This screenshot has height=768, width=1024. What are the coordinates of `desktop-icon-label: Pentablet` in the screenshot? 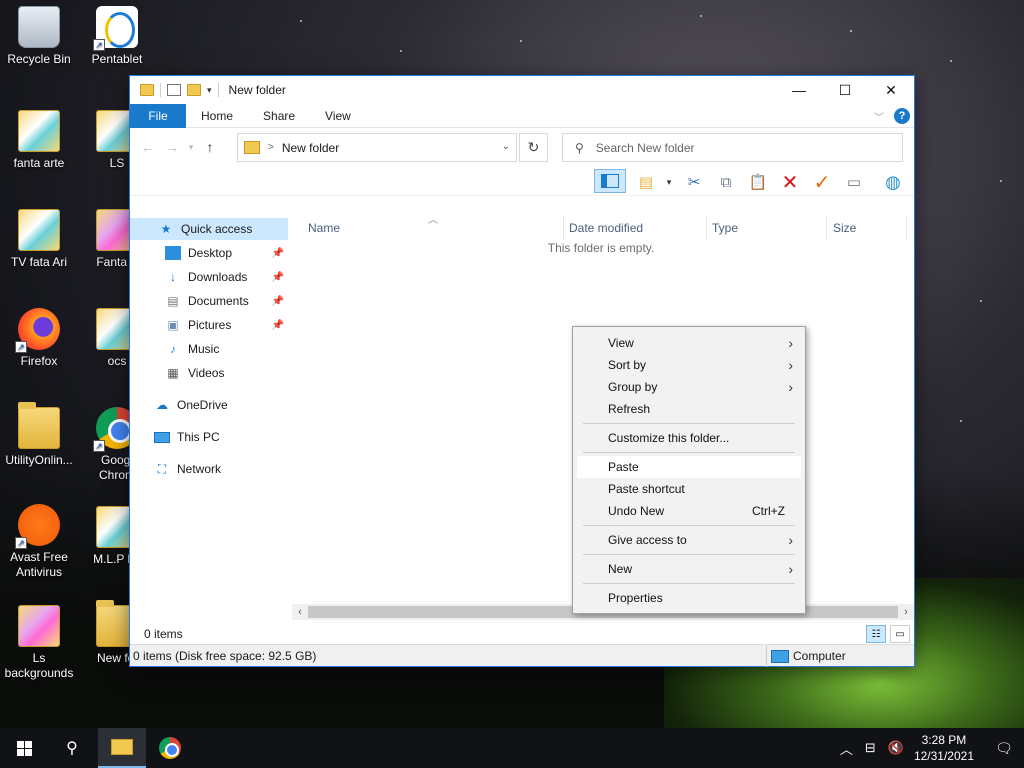 It's located at (117, 59).